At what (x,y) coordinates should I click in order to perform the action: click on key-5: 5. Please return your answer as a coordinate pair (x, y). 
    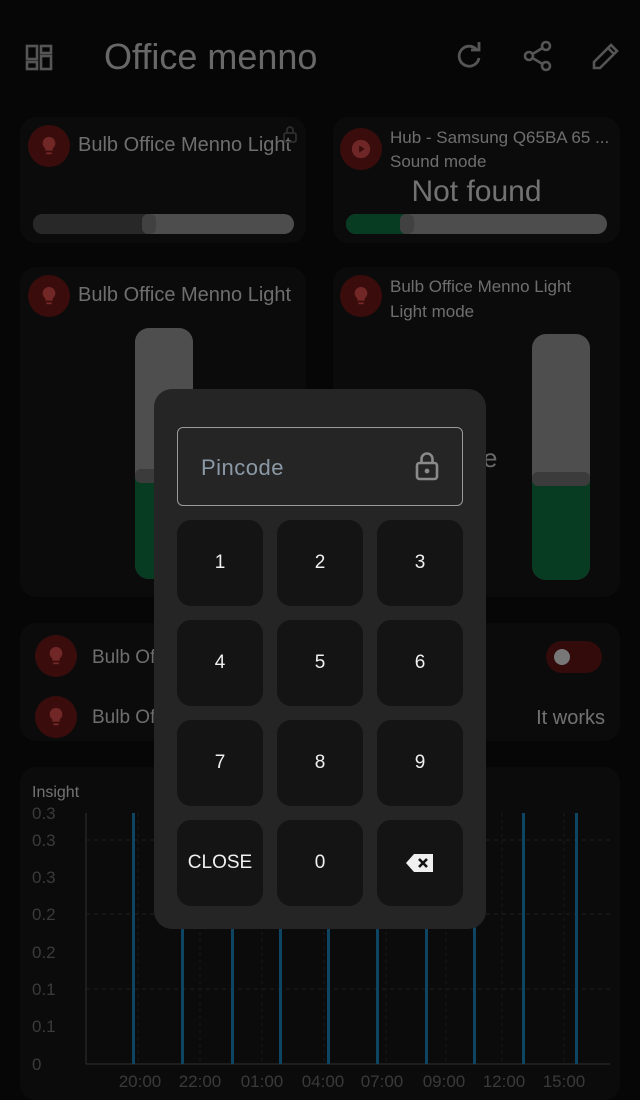
    Looking at the image, I should click on (320, 663).